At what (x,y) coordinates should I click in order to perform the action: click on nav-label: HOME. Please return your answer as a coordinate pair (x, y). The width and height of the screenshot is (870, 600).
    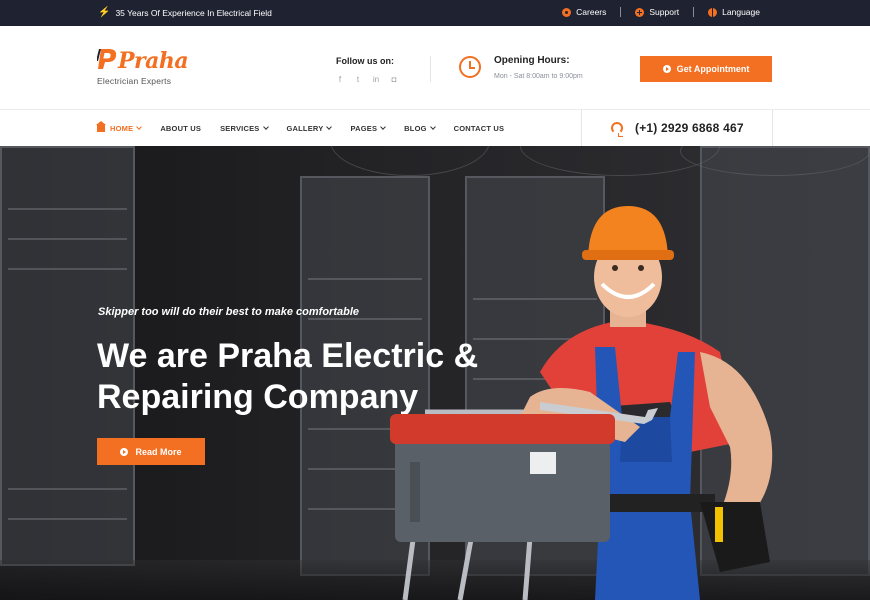
    Looking at the image, I should click on (122, 128).